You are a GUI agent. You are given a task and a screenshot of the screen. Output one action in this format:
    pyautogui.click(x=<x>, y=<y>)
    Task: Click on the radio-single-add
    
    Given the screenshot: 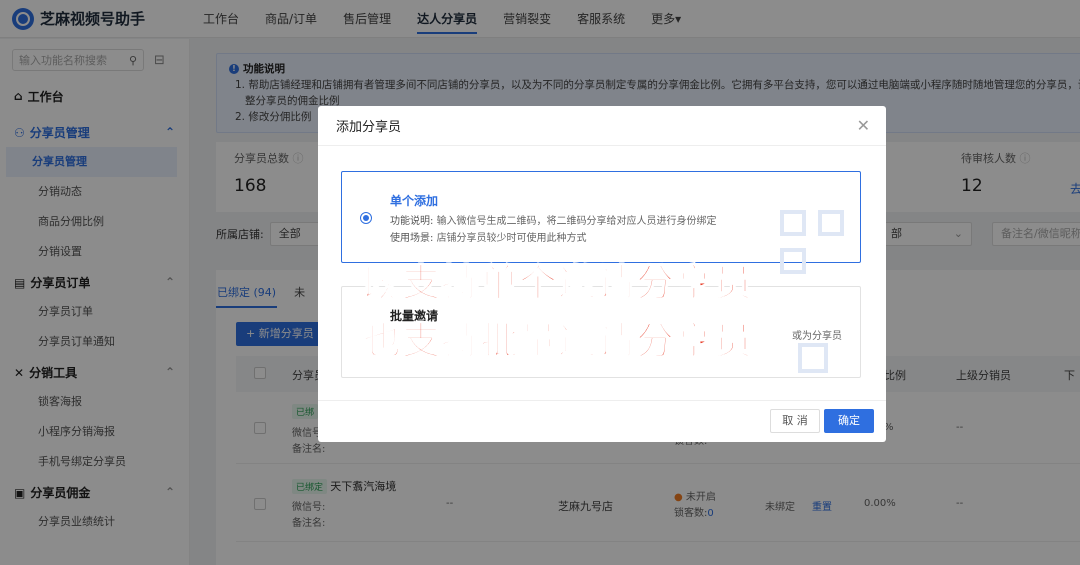 What is the action you would take?
    pyautogui.click(x=366, y=218)
    